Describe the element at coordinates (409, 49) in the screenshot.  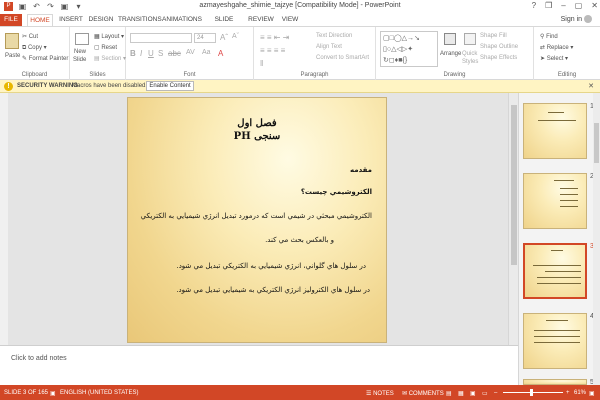
I see `shapes-gallery: ▢□◯△→↘ ▯○△◁▷✦ ↻◻♦■{}` at that location.